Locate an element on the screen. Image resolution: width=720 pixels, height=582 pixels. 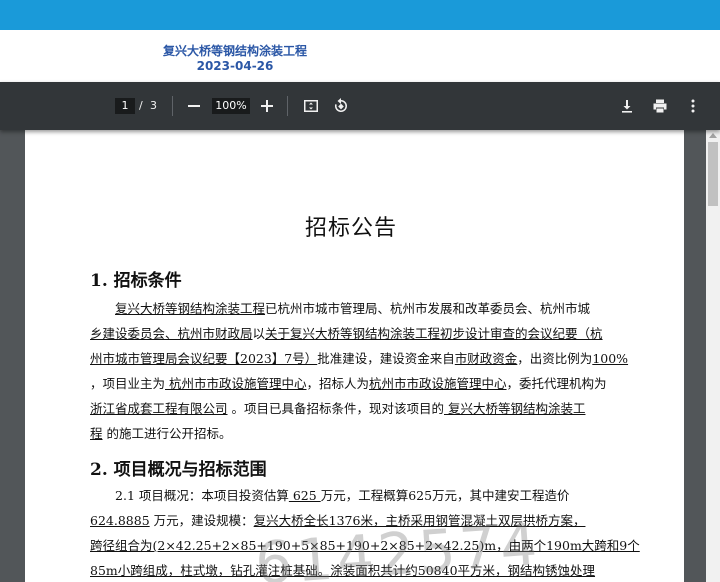
zoom-in-button is located at coordinates (267, 106).